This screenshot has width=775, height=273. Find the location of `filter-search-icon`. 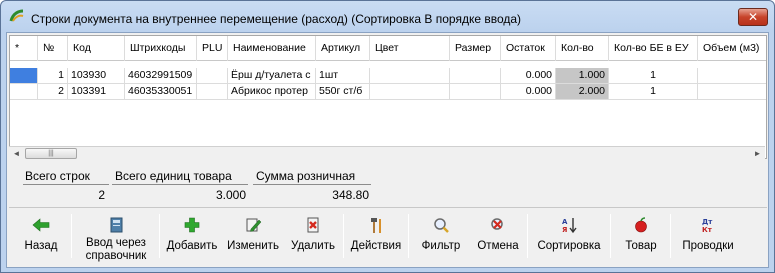

filter-search-icon is located at coordinates (441, 225).